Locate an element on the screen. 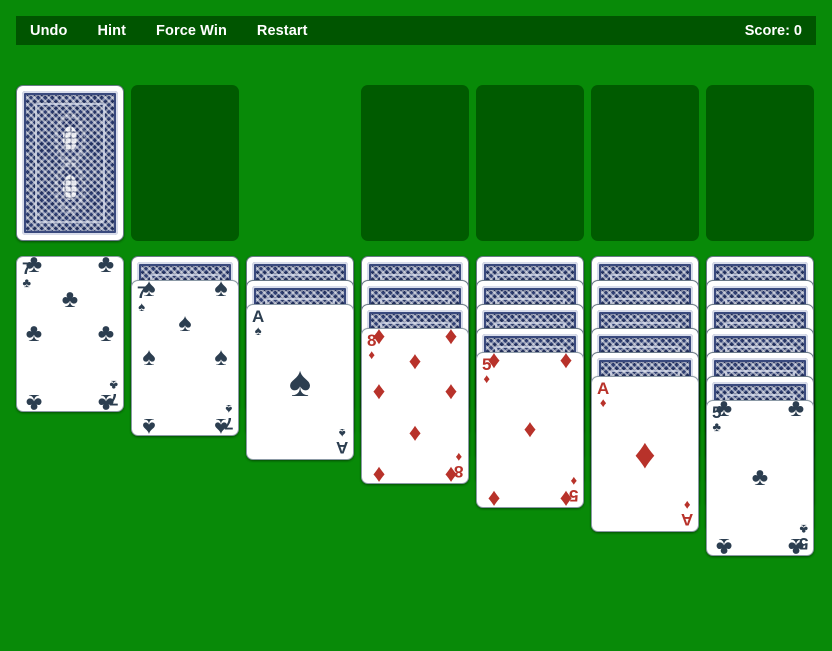 Image resolution: width=832 pixels, height=651 pixels. stock-pile is located at coordinates (70, 163).